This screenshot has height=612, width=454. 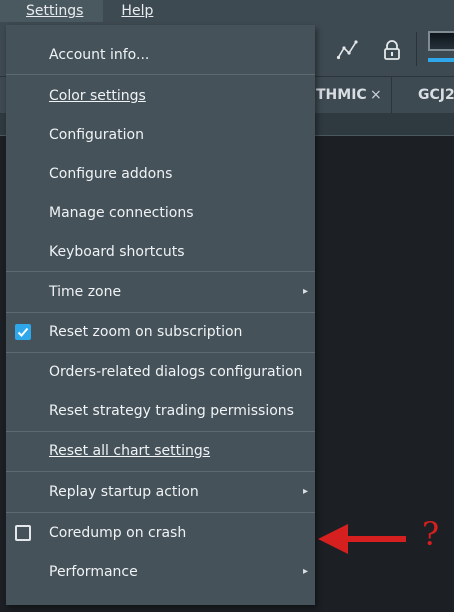 I want to click on menu-item-label: Reset zoom on subscription, so click(x=146, y=332).